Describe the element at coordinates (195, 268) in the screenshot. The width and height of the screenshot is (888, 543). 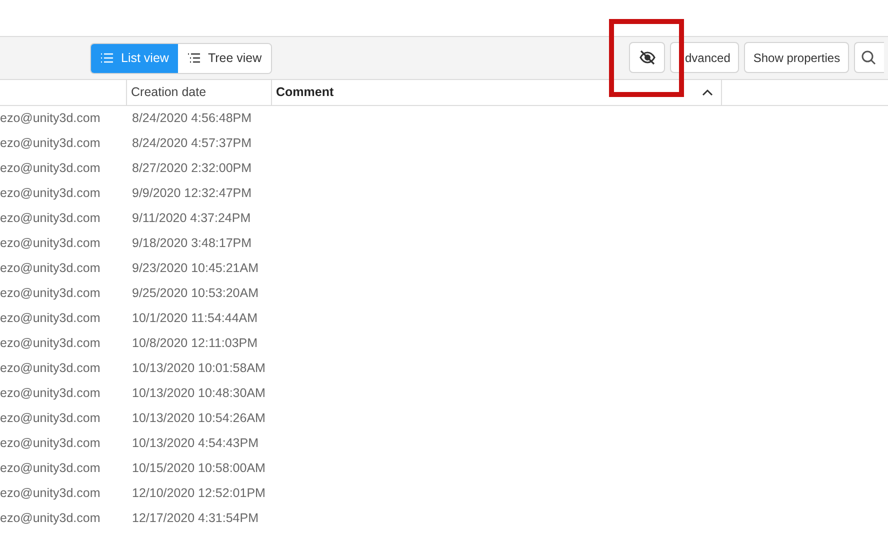
I see `table-cell: 9/23/2020 10:45:21AM` at that location.